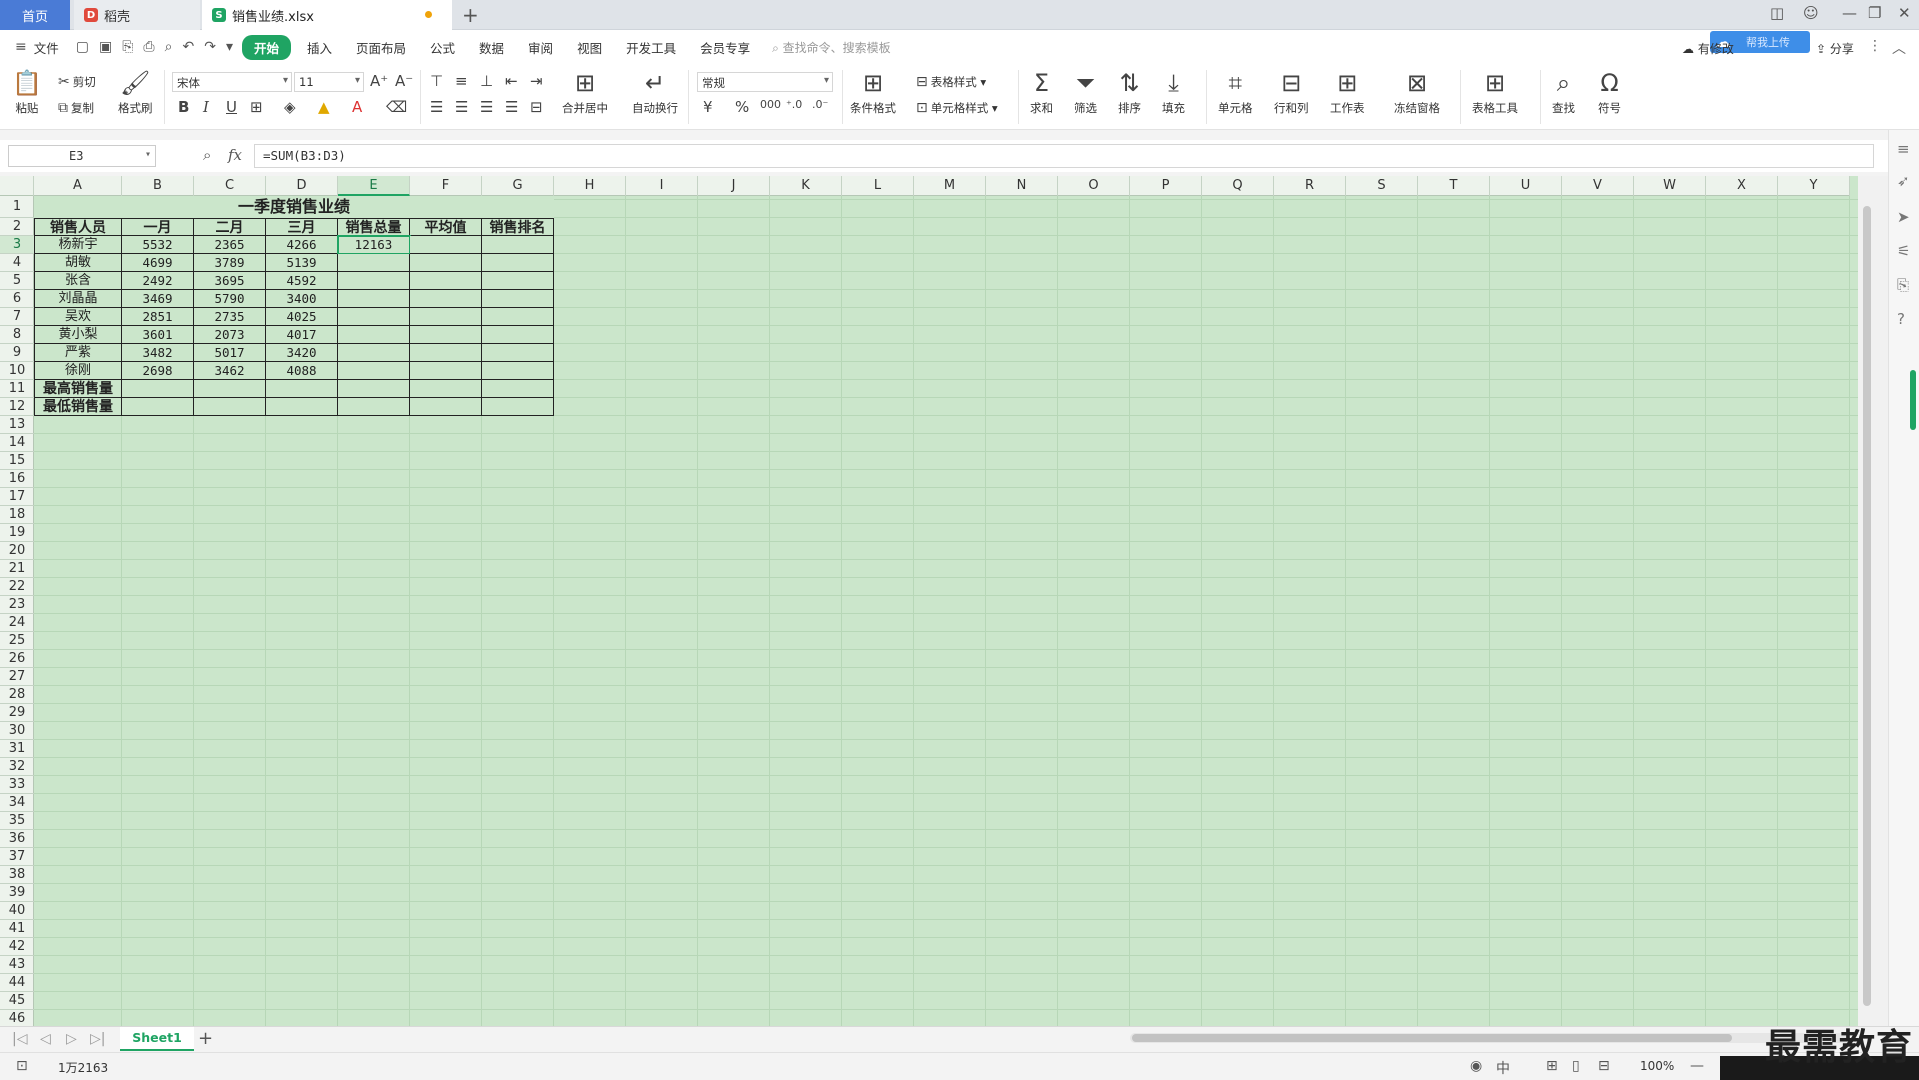 Image resolution: width=1919 pixels, height=1080 pixels. I want to click on first-sheet-icon: |◁, so click(19, 1039).